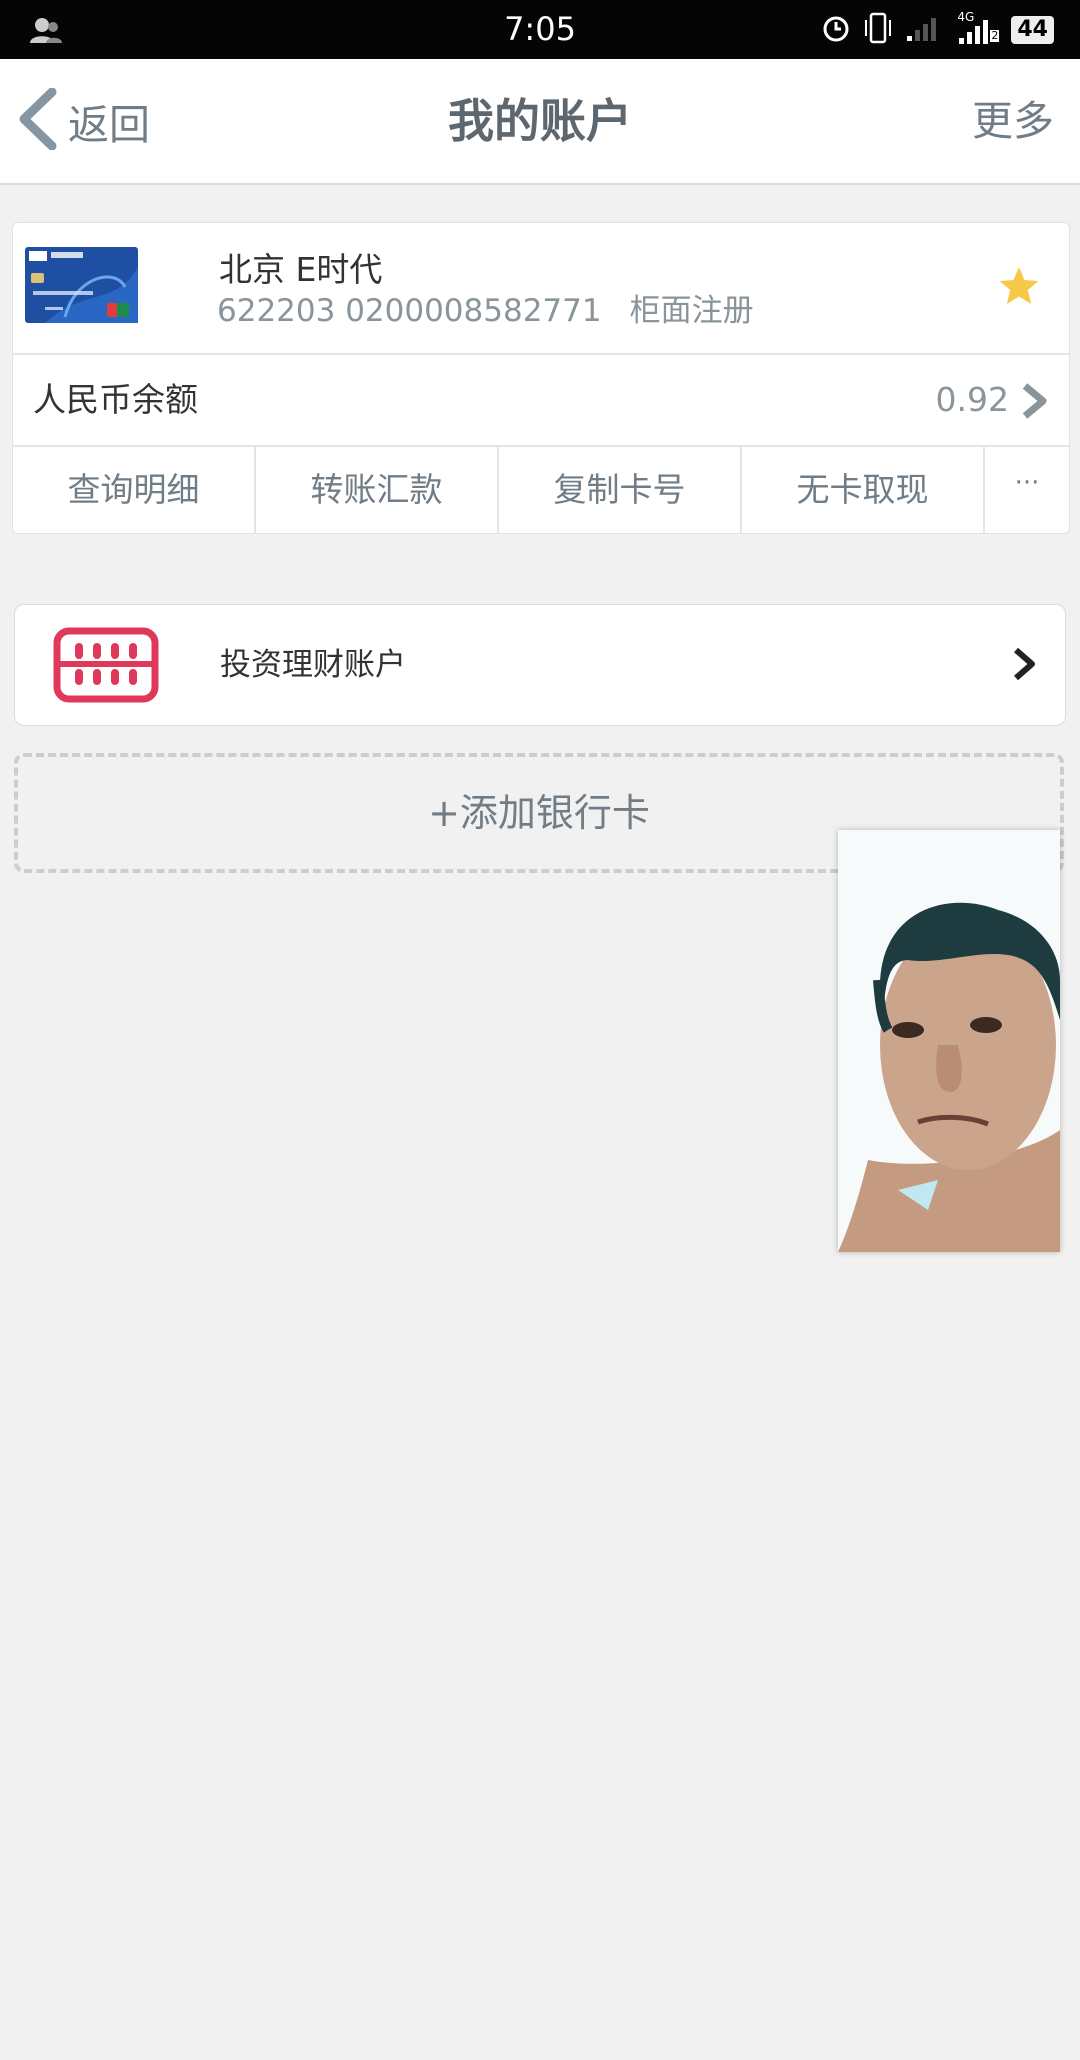 This screenshot has width=1080, height=2060. Describe the element at coordinates (691, 311) in the screenshot. I see `registration-type: 柜面注册` at that location.